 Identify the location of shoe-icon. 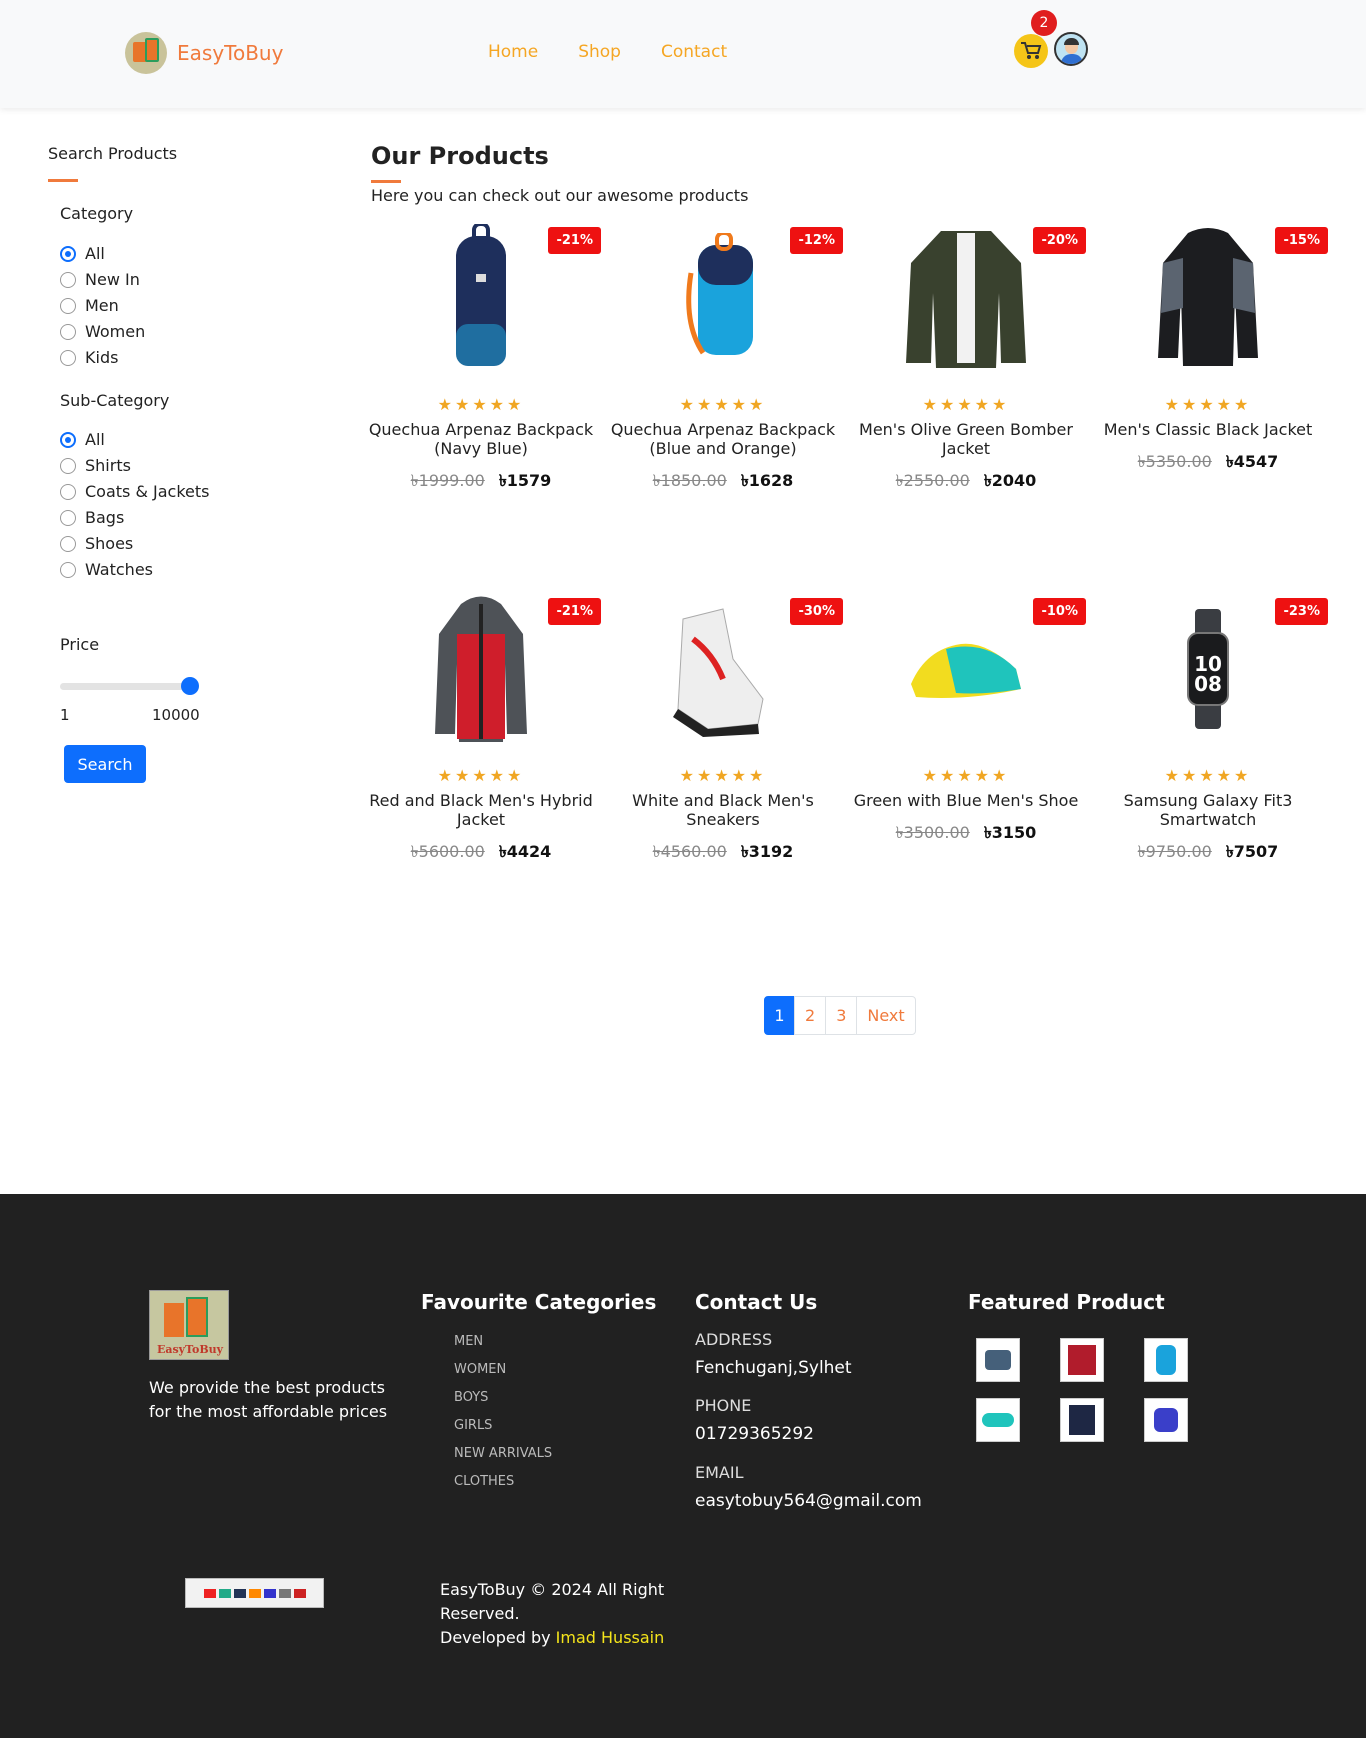
(998, 1420).